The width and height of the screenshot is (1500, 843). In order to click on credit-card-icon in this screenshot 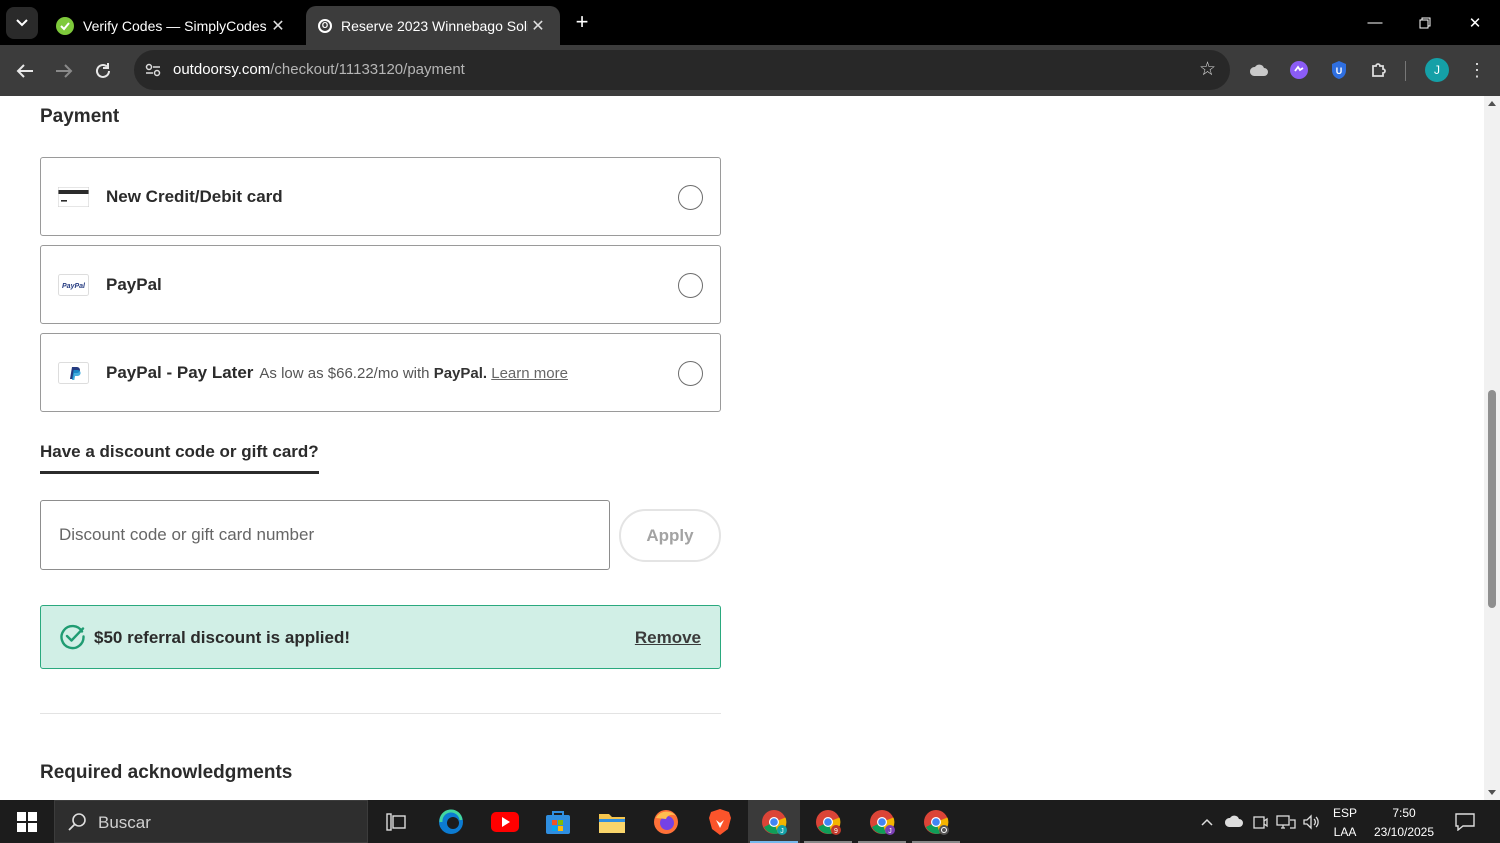, I will do `click(73, 197)`.